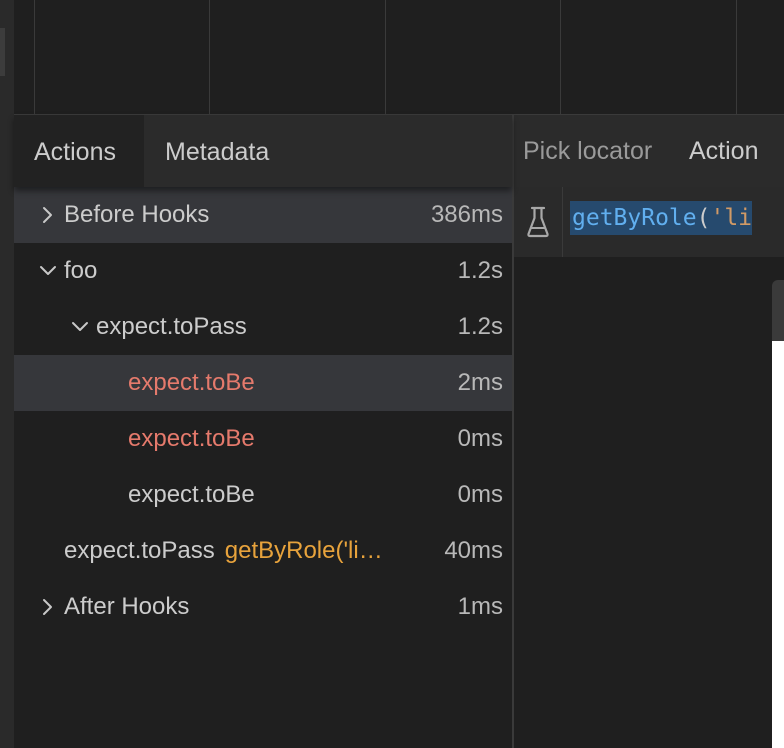  I want to click on left-gutter, so click(7, 374).